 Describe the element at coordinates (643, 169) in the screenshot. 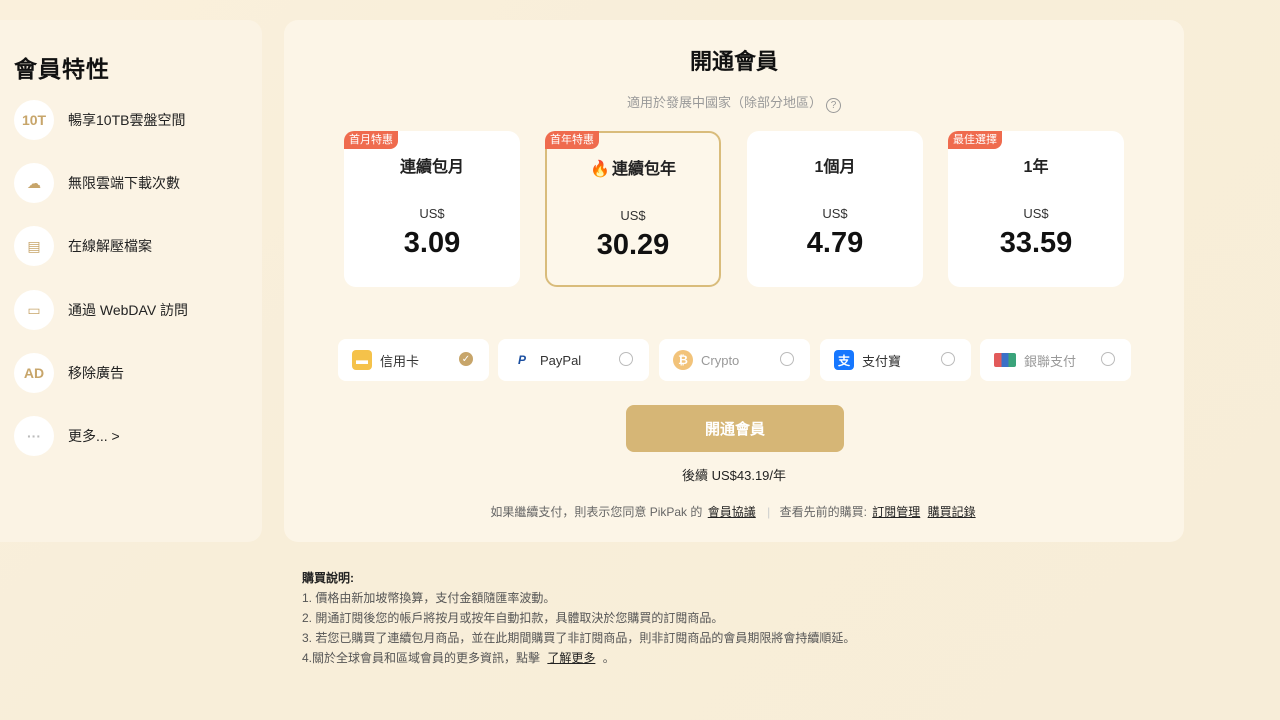

I see `plan-name: 連續包年` at that location.